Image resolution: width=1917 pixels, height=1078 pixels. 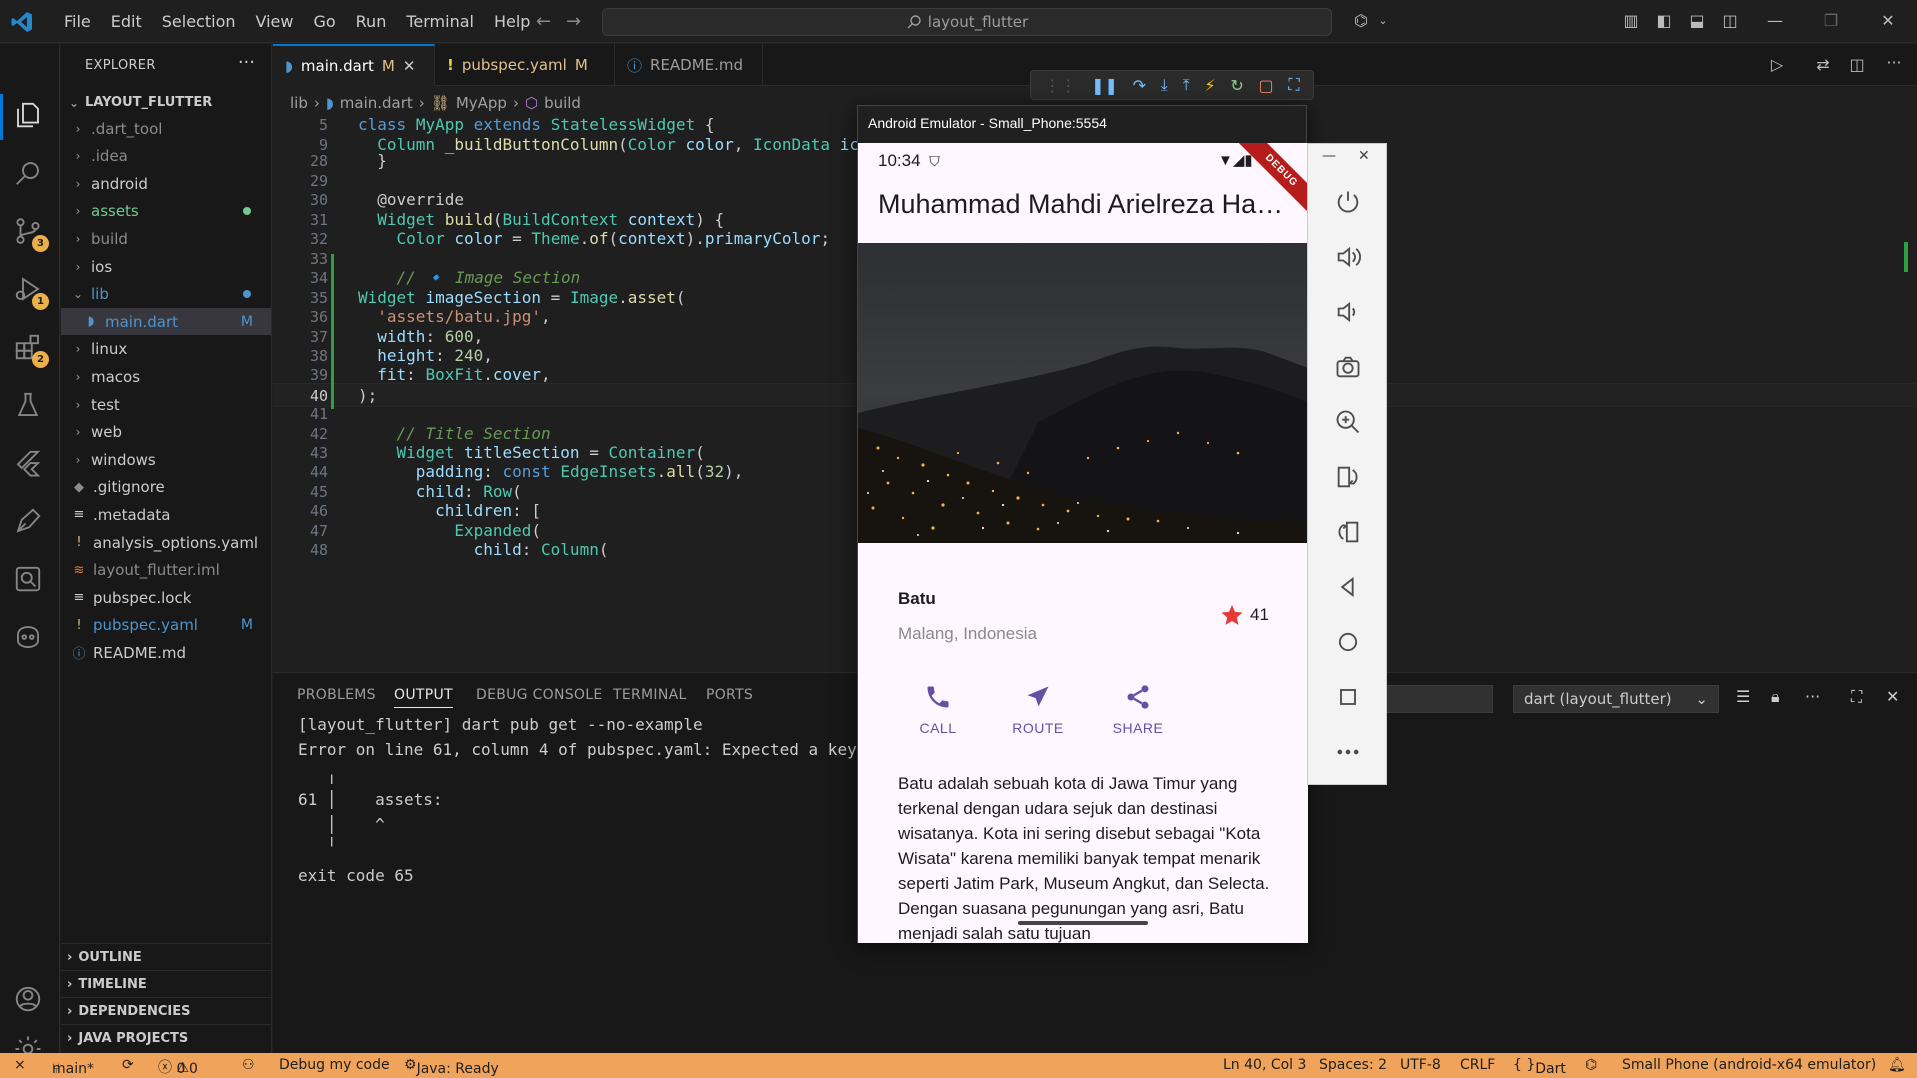 I want to click on panel-tab-problems: PROBLEMS, so click(x=336, y=695).